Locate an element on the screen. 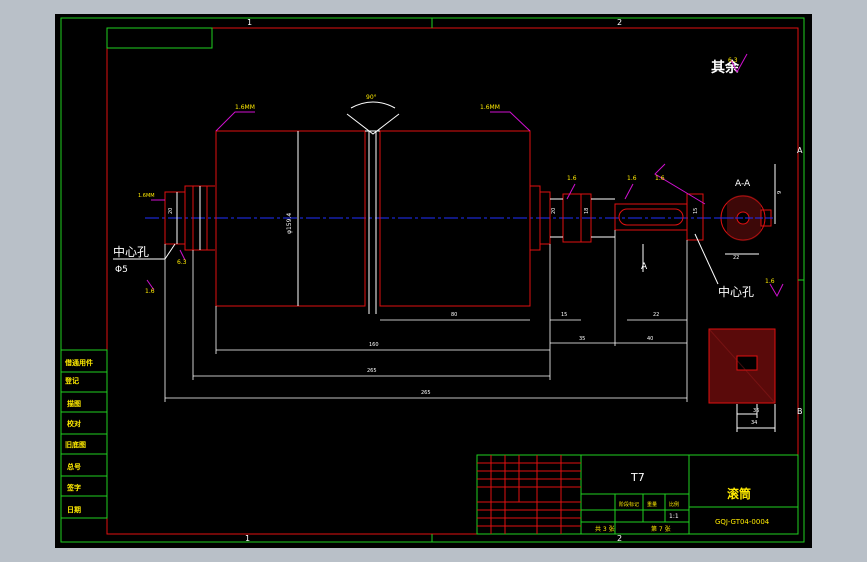 This screenshot has height=562, width=867. dim-15: 15 is located at coordinates (564, 315).